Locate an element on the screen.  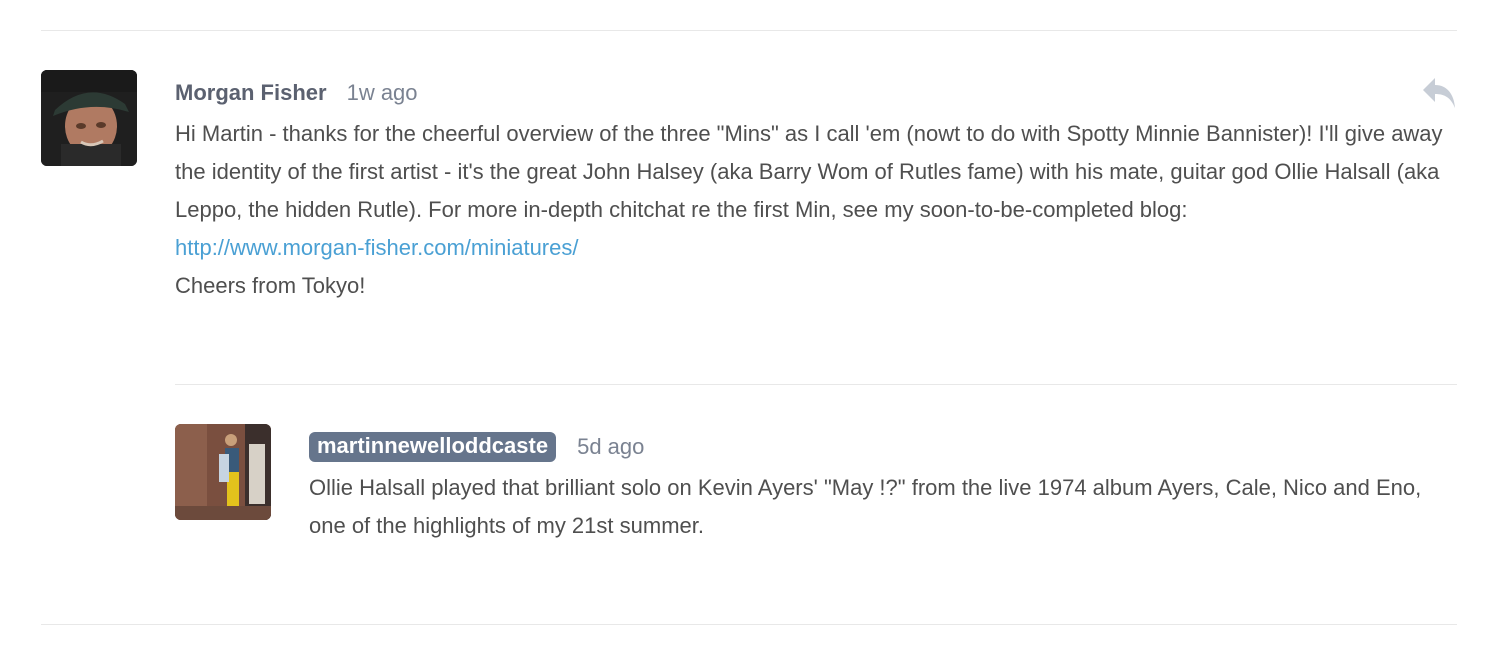
comment-author: Morgan Fisher is located at coordinates (251, 93).